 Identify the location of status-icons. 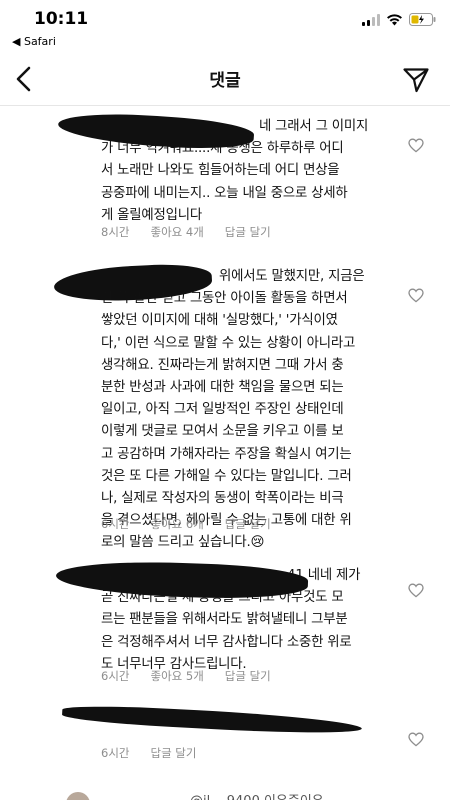
(399, 19).